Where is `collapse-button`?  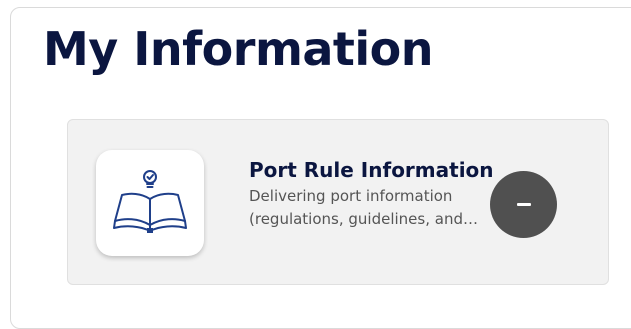 collapse-button is located at coordinates (523, 204).